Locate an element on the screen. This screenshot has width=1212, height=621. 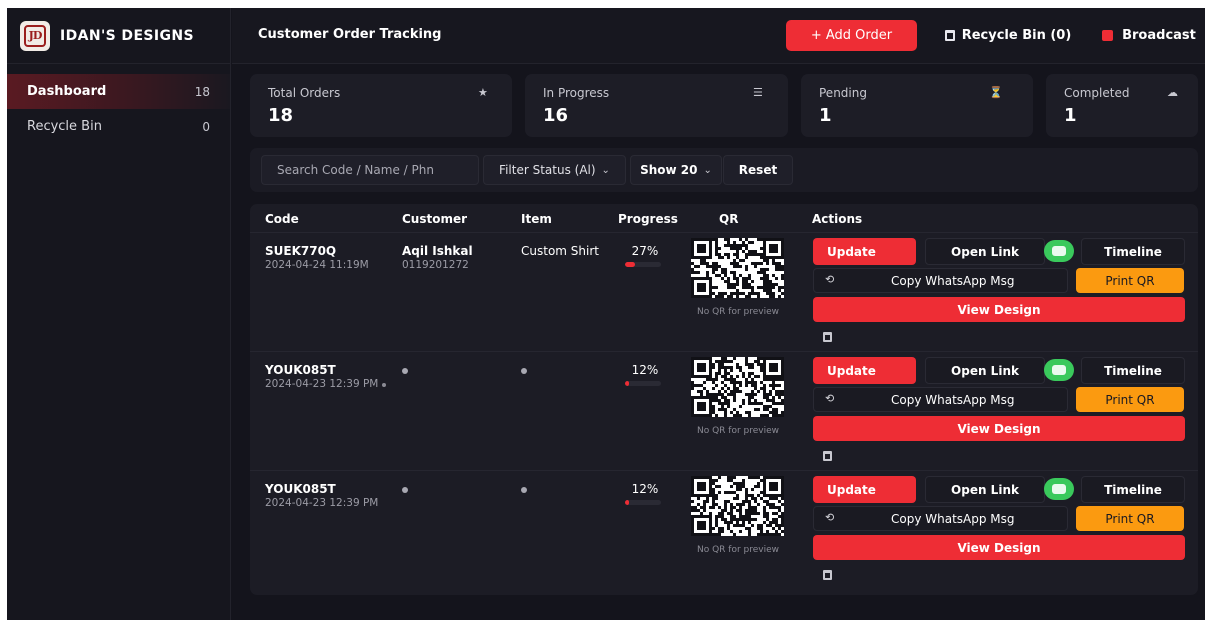
stat-label: Total Orders is located at coordinates (304, 93).